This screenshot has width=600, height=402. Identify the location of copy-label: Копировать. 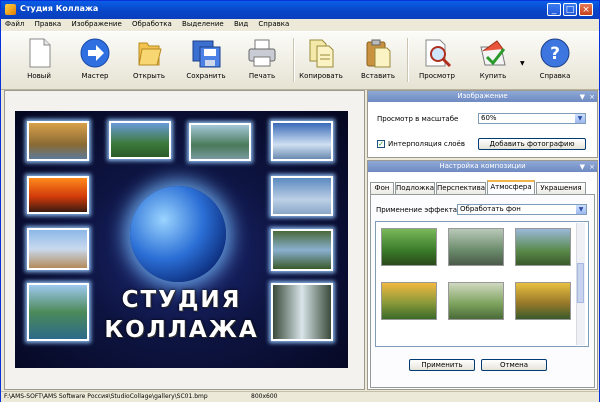
(321, 76).